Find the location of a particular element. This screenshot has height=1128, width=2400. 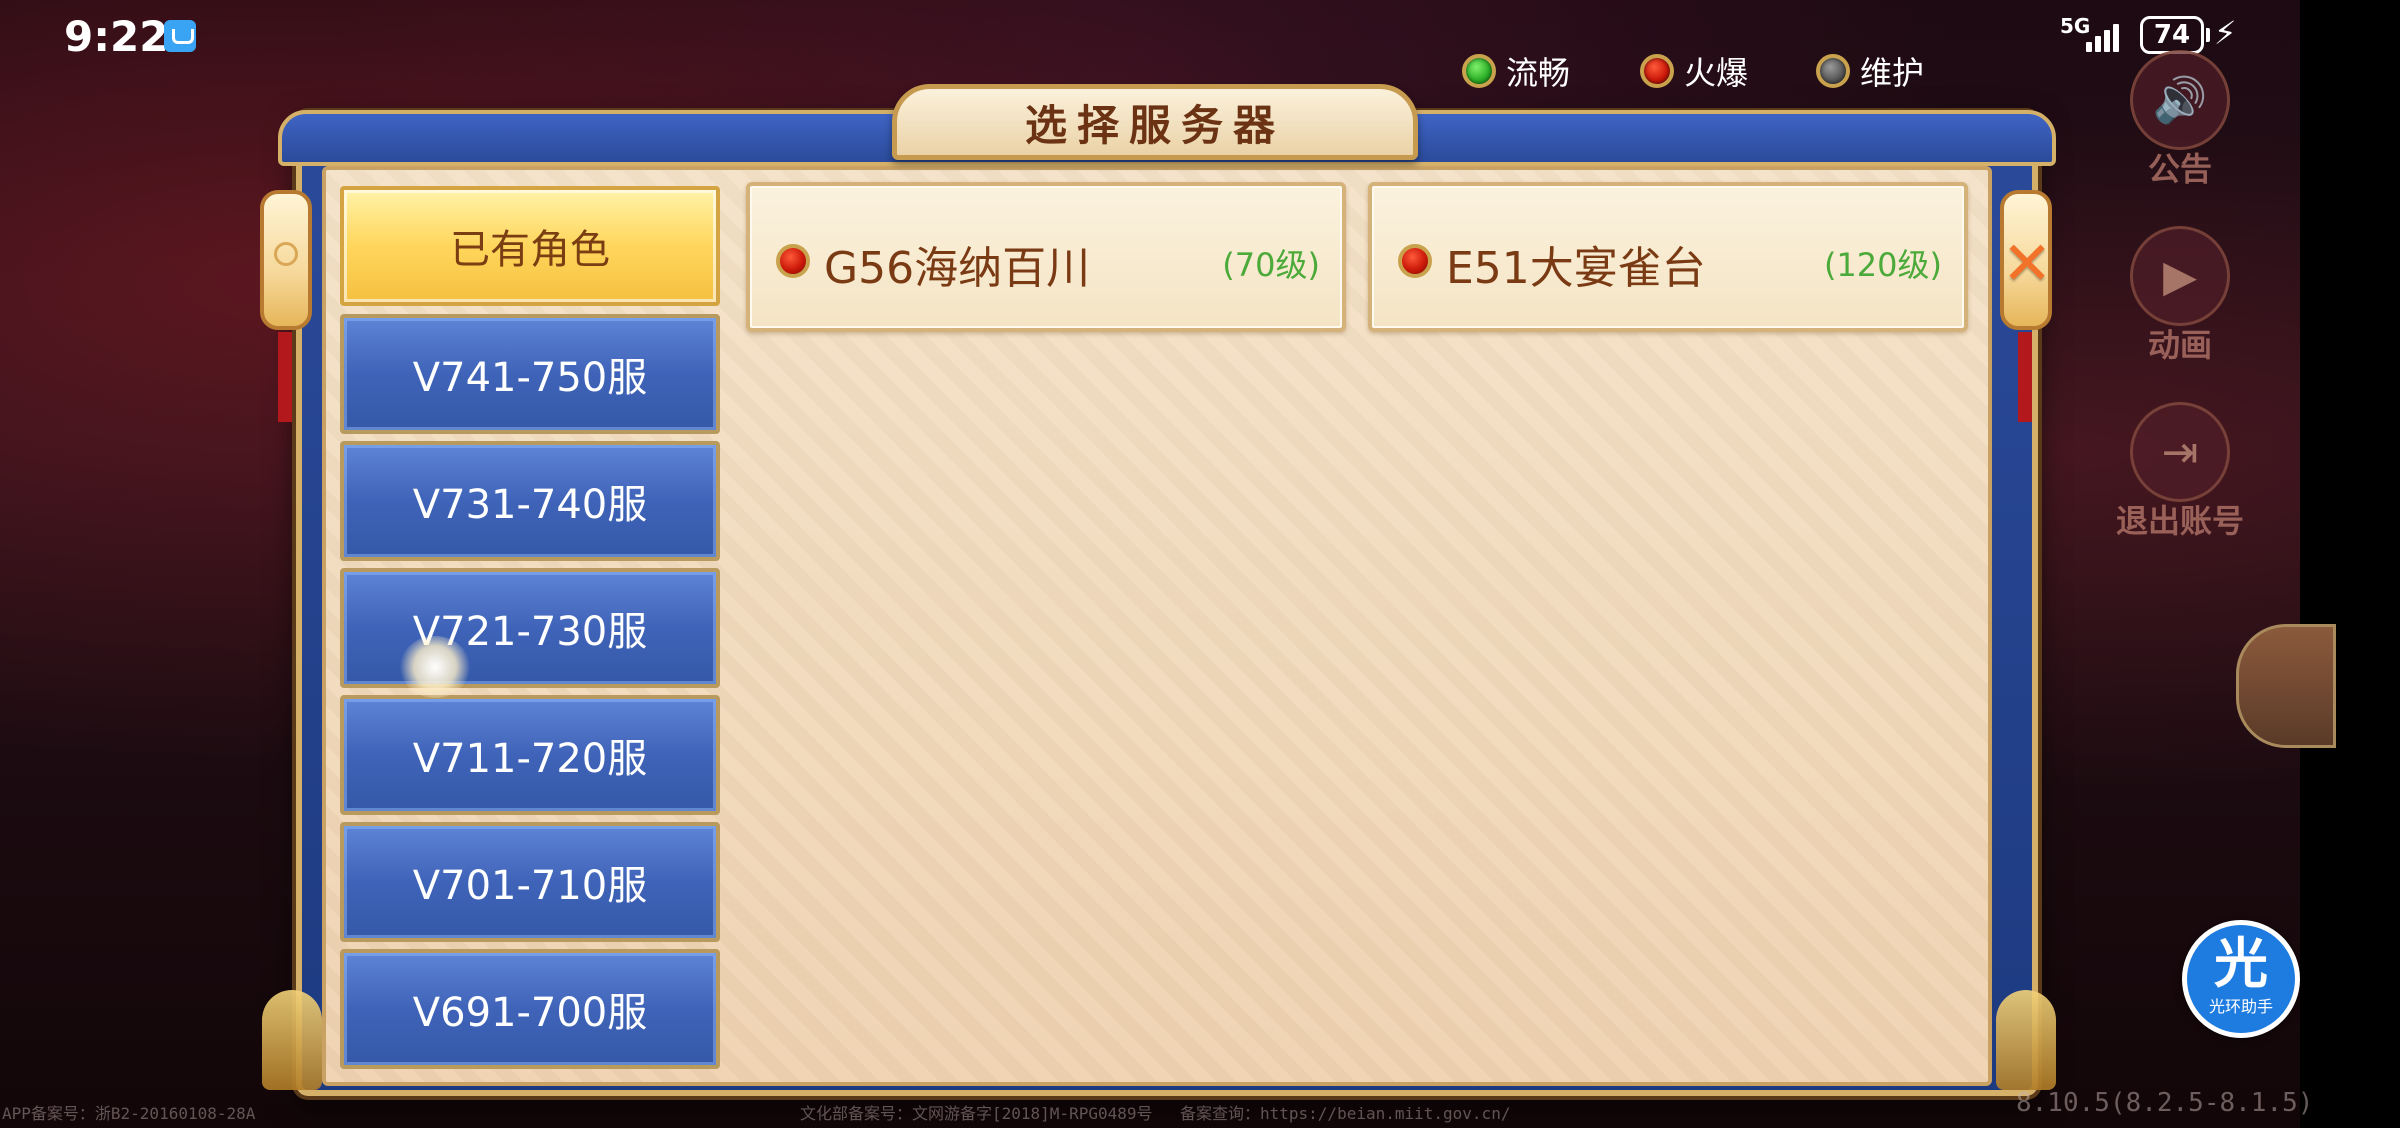

server-level: (70级) is located at coordinates (1271, 265).